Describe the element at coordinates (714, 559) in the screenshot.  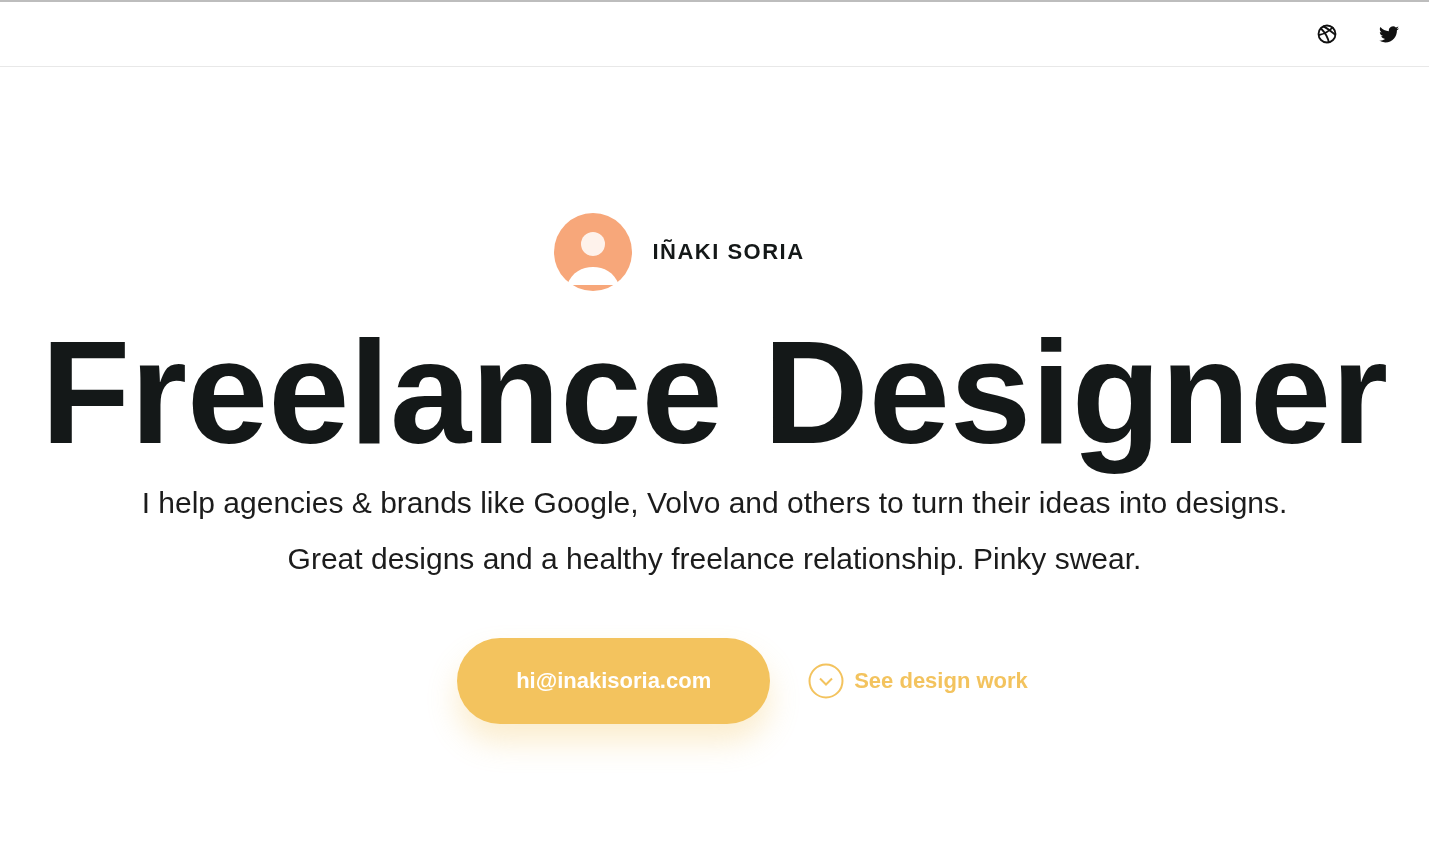
I see `hero-subtitle: Great designs and a healthy freelance relationship. Pinky swear.` at that location.